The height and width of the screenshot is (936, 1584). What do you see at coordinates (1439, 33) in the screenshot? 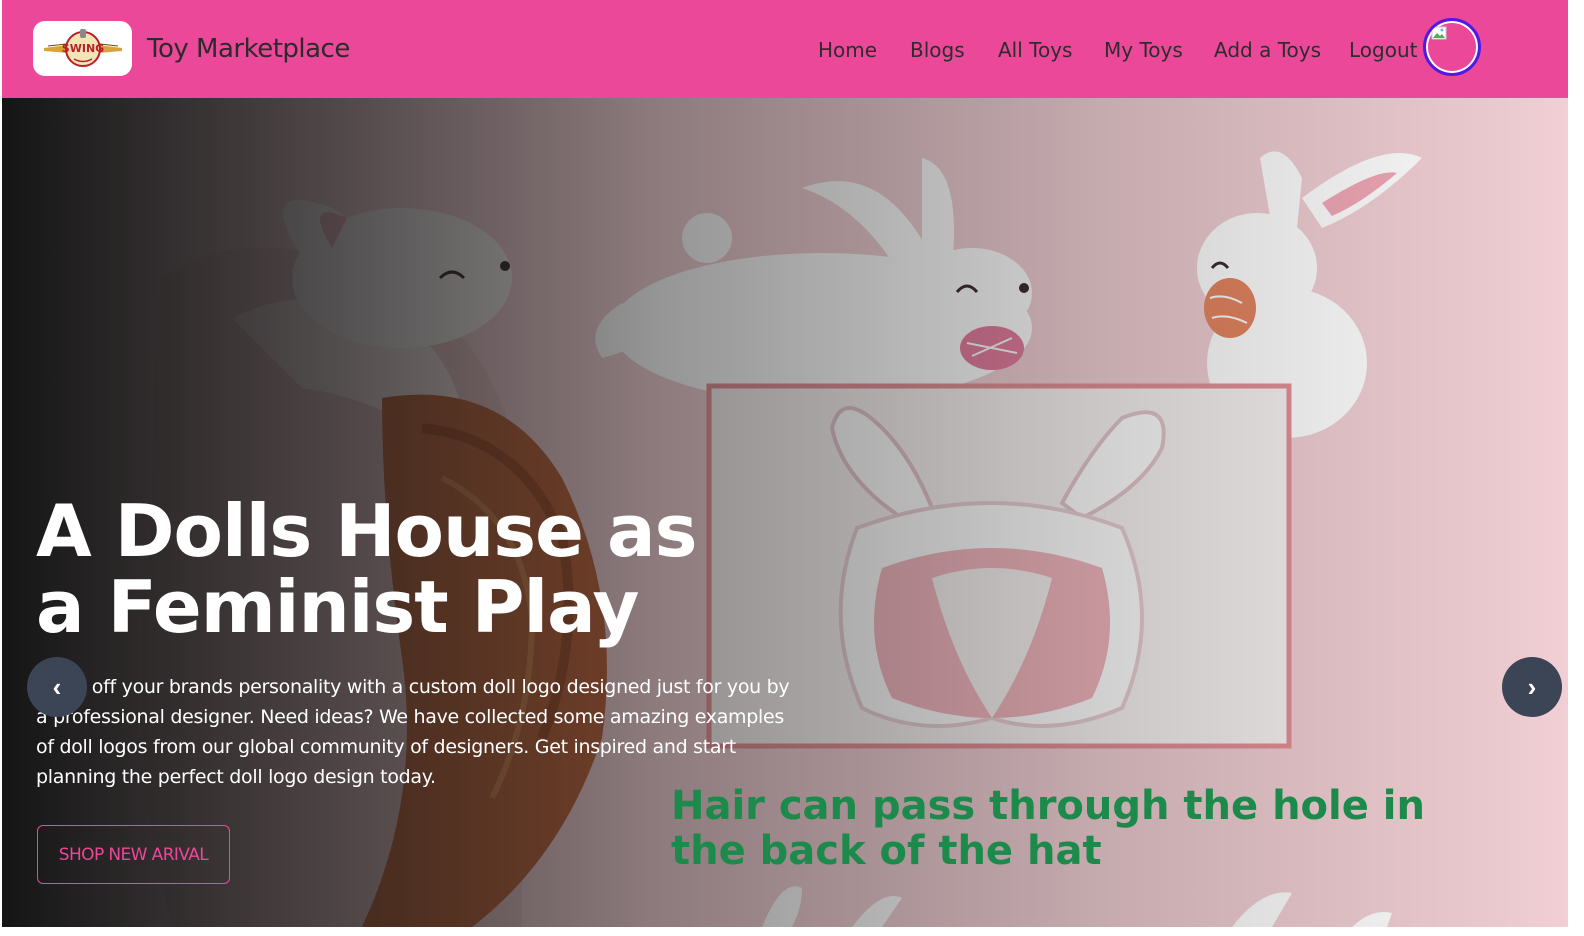
I see `broken-image-icon` at bounding box center [1439, 33].